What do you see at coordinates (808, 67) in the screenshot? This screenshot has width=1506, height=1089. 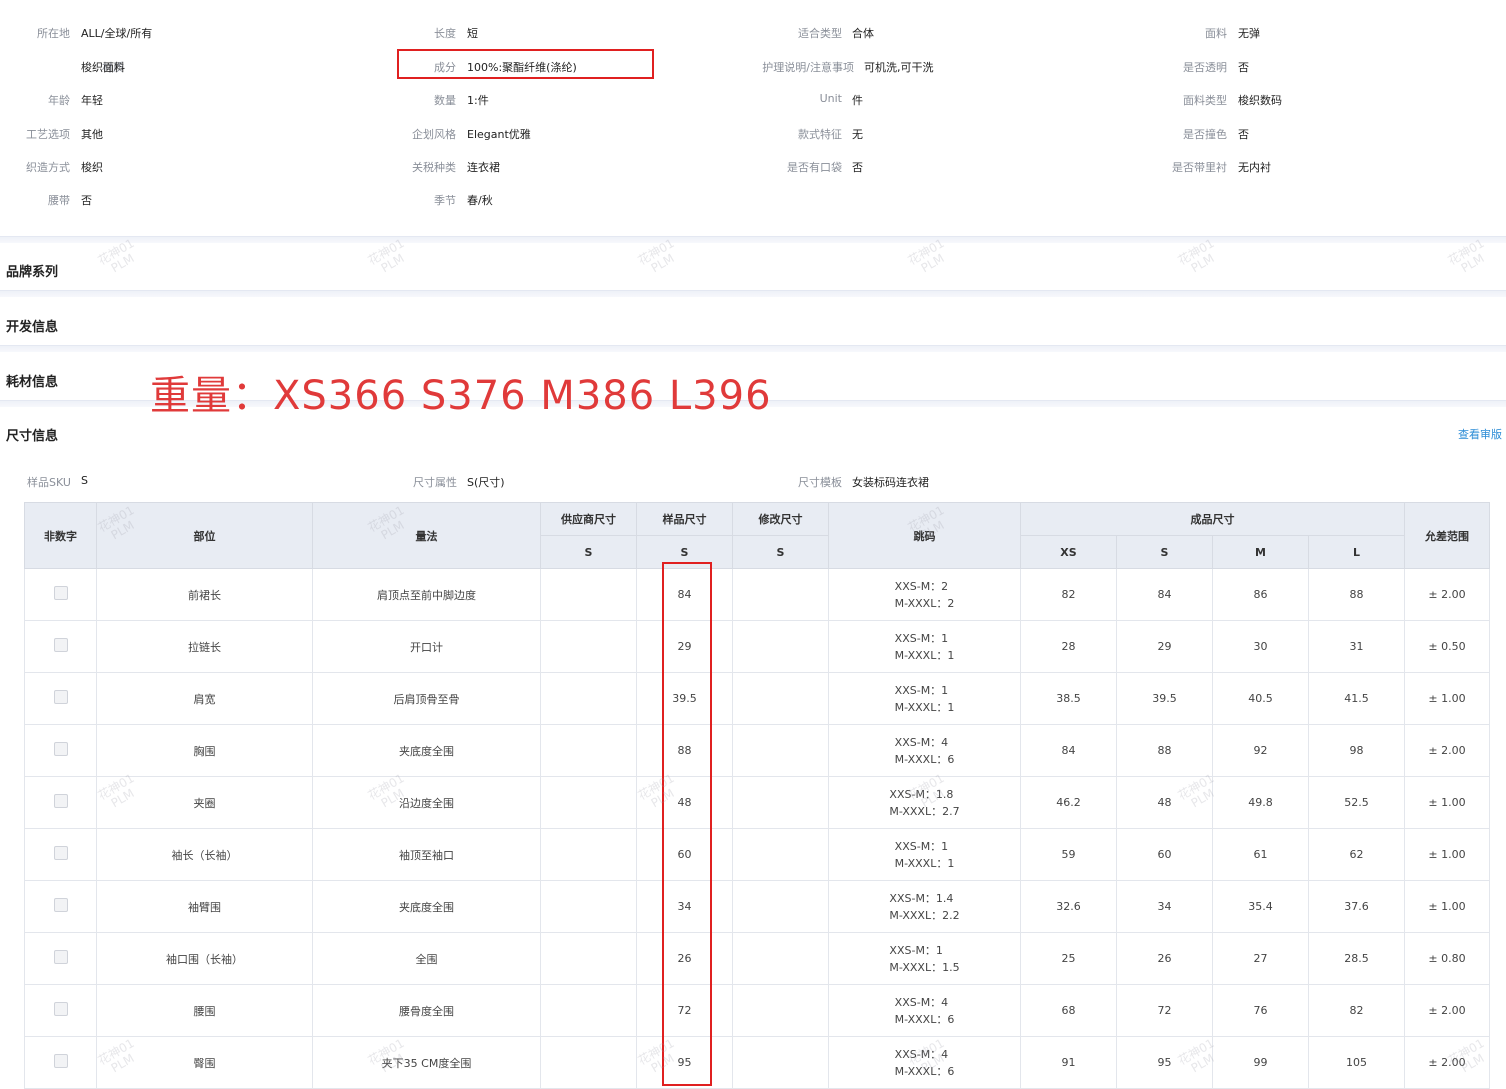 I see `attr-label: 护理说明/注意事项` at bounding box center [808, 67].